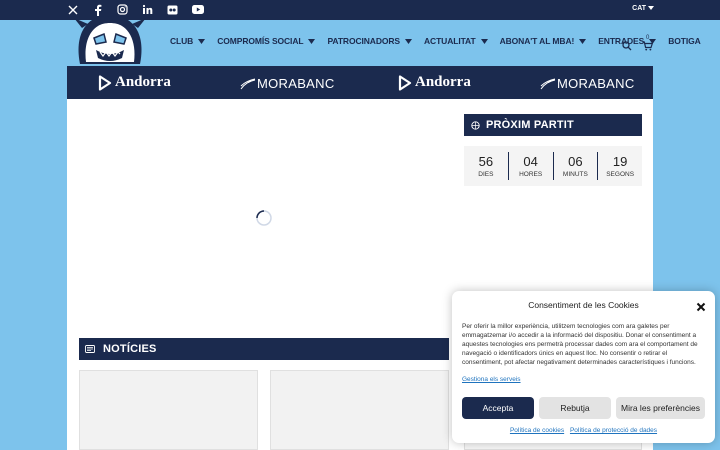 The image size is (720, 450). I want to click on countdown-value: 04, so click(530, 161).